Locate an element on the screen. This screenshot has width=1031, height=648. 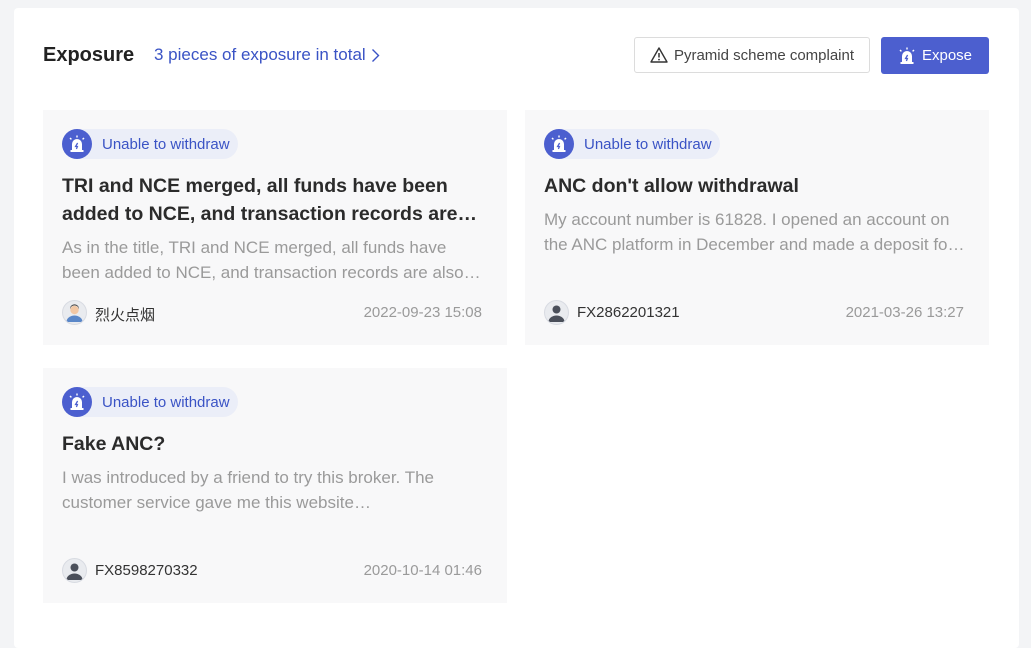
author-name: 烈火点烟 is located at coordinates (125, 315).